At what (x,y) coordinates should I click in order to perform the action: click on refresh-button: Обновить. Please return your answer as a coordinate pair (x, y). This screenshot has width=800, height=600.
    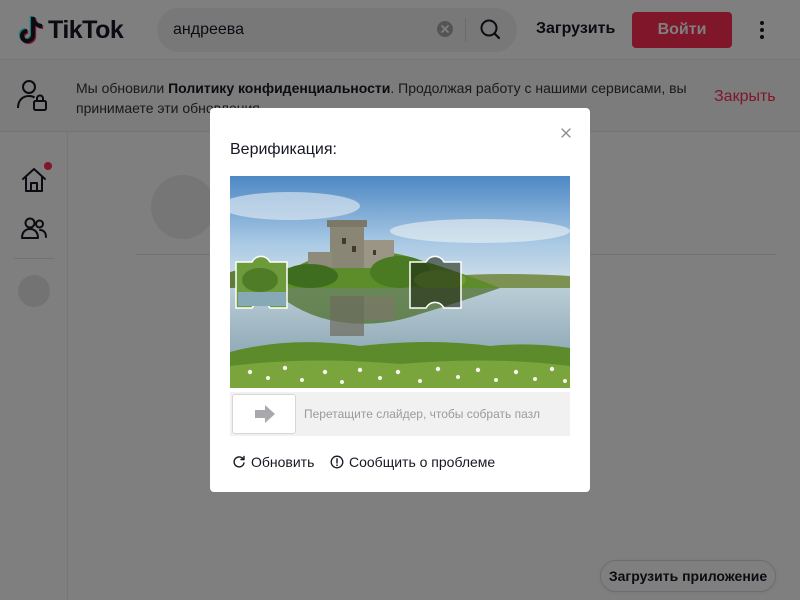
    Looking at the image, I should click on (273, 462).